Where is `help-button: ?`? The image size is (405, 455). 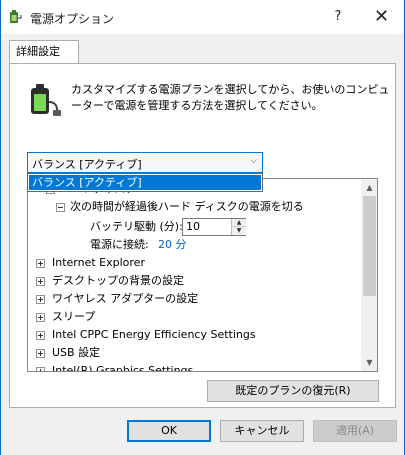
help-button: ? is located at coordinates (338, 17).